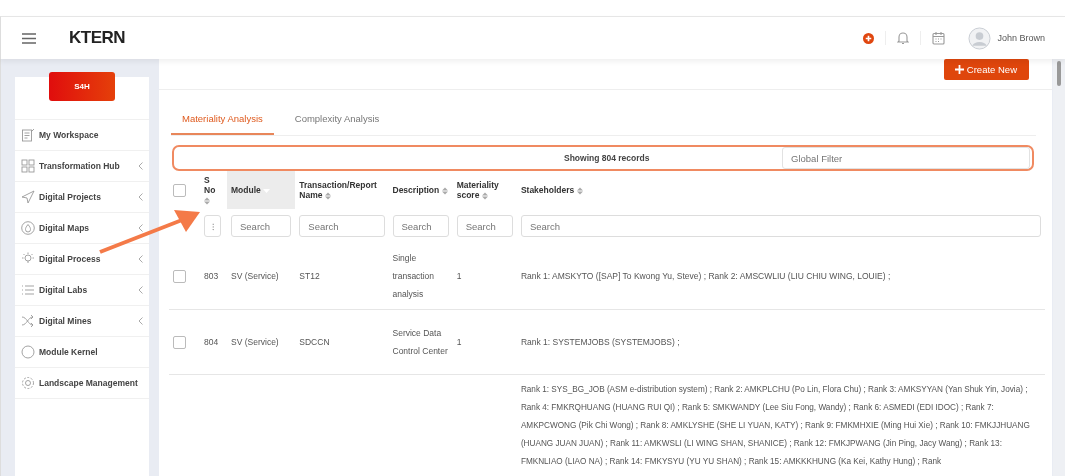  What do you see at coordinates (28, 197) in the screenshot?
I see `paper-plane-icon` at bounding box center [28, 197].